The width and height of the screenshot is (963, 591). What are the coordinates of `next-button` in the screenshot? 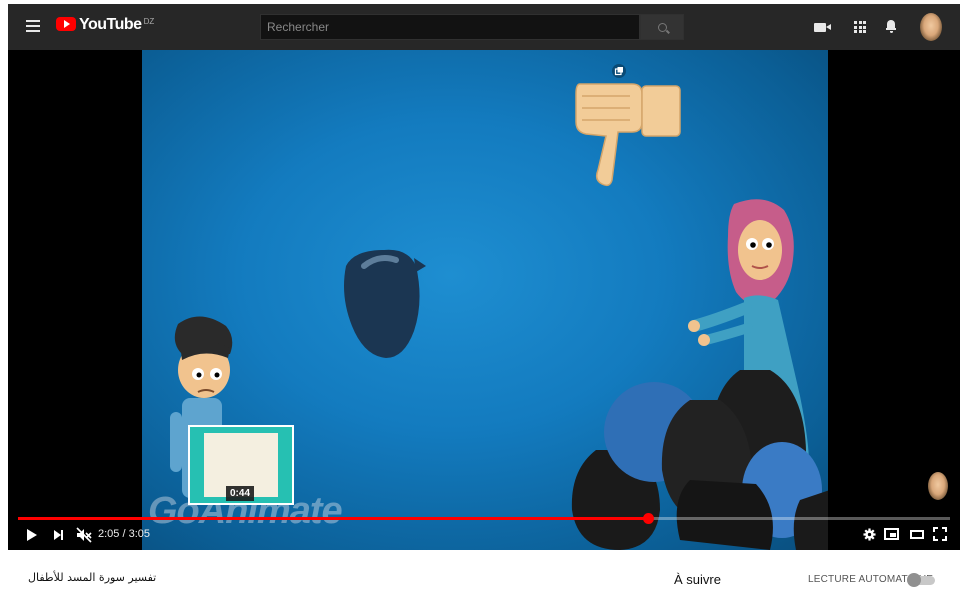 It's located at (60, 535).